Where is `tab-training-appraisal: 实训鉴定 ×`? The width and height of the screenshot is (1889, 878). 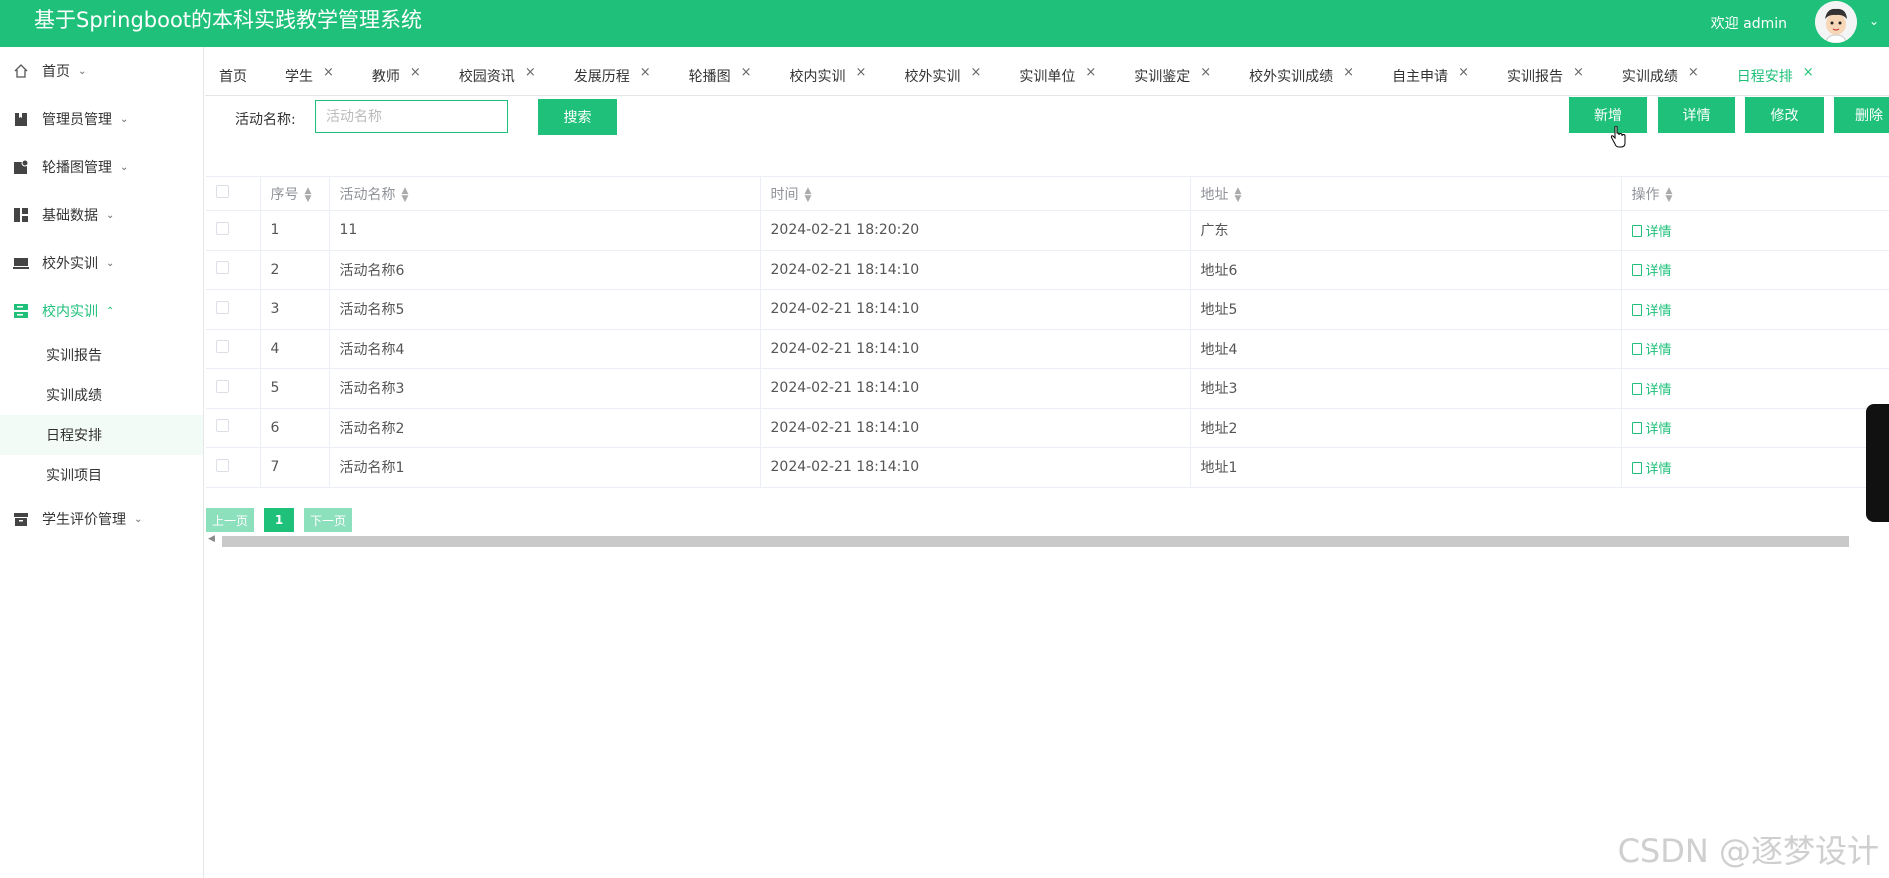
tab-training-appraisal: 实训鉴定 × is located at coordinates (1172, 76).